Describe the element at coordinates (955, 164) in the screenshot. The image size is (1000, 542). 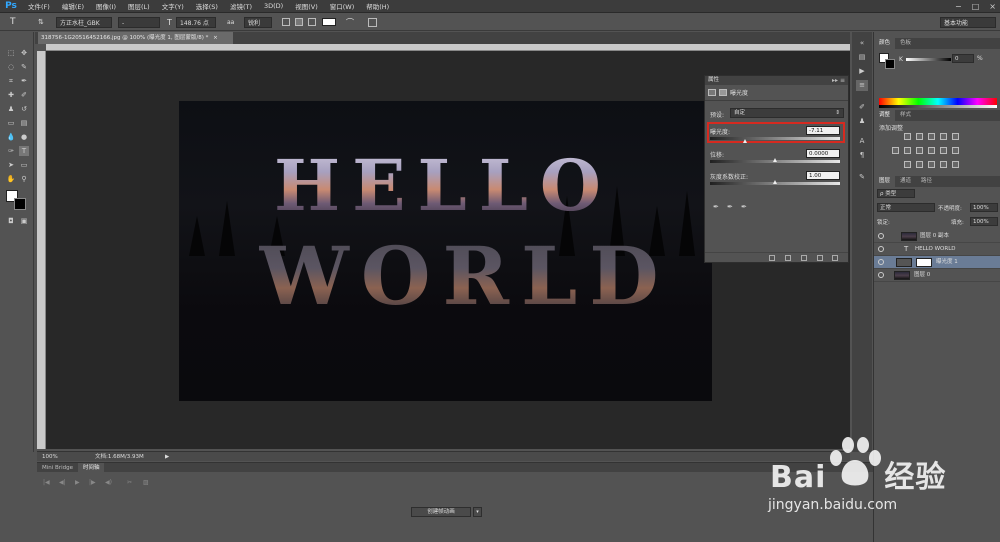
I see `selective-color-icon` at that location.